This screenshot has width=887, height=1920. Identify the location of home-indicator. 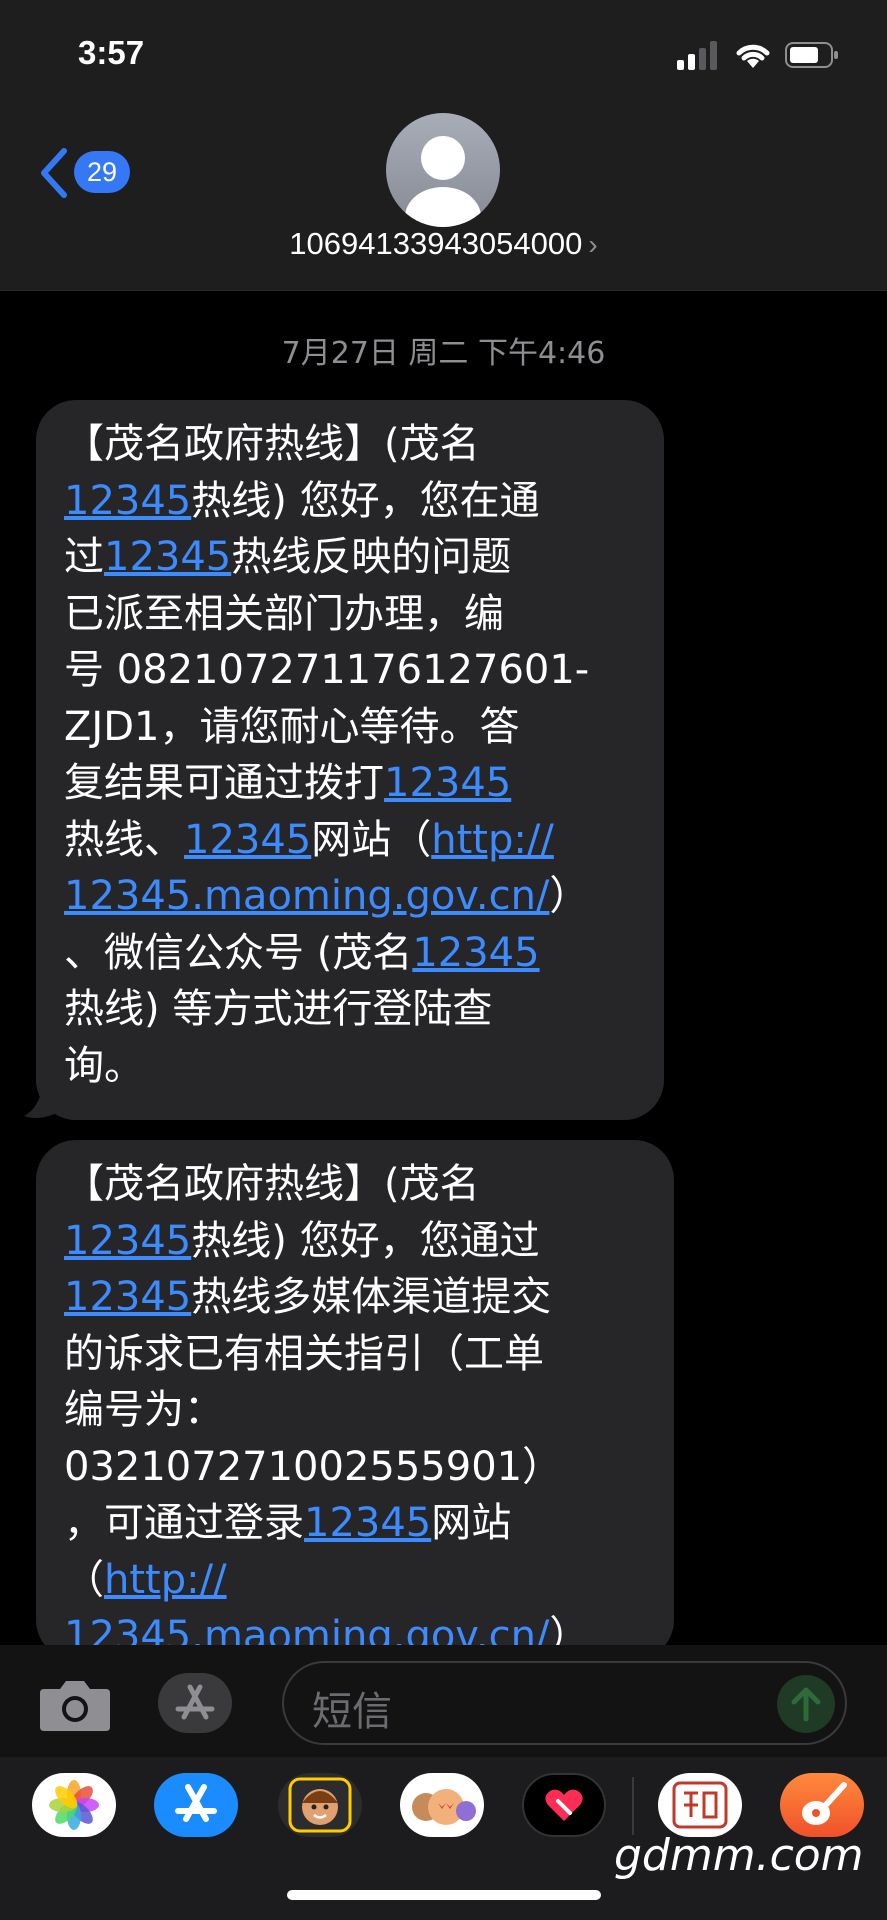
(444, 1895).